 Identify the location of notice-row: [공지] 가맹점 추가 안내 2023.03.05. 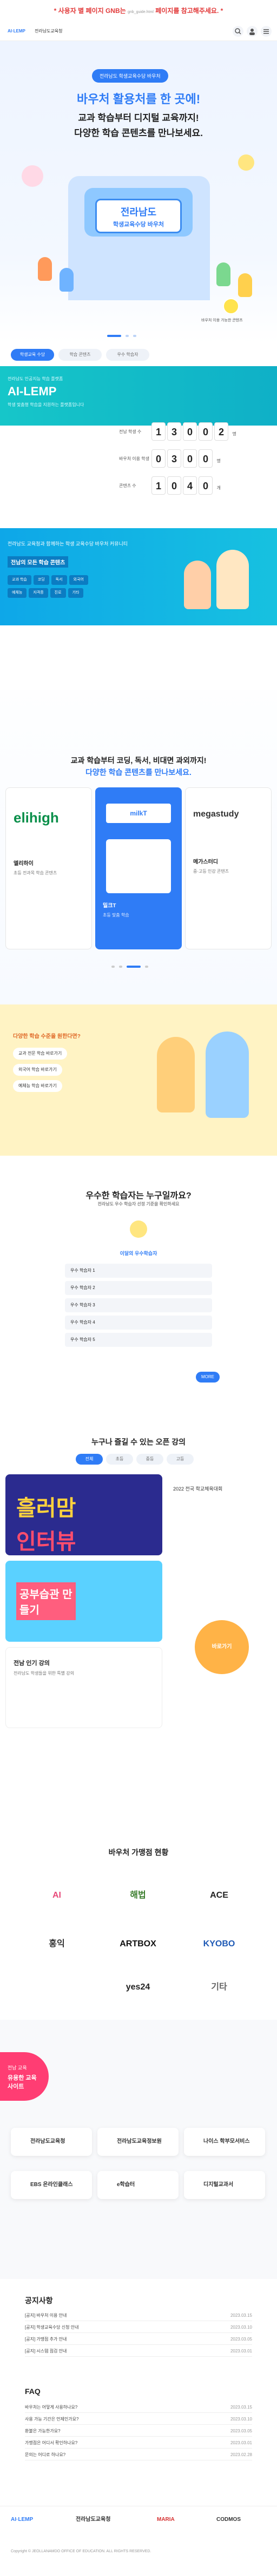
(138, 2339).